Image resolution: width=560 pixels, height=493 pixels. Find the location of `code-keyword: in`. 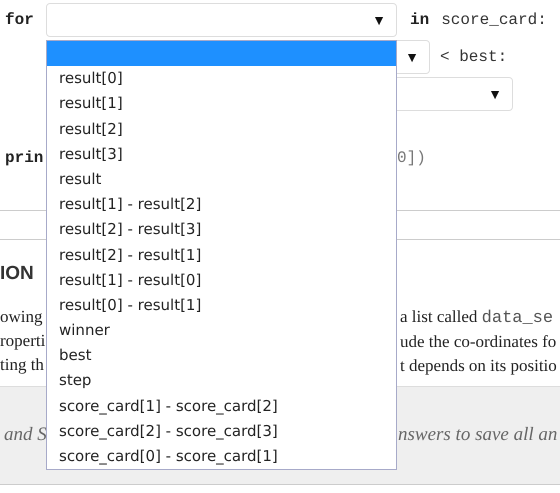

code-keyword: in is located at coordinates (420, 20).